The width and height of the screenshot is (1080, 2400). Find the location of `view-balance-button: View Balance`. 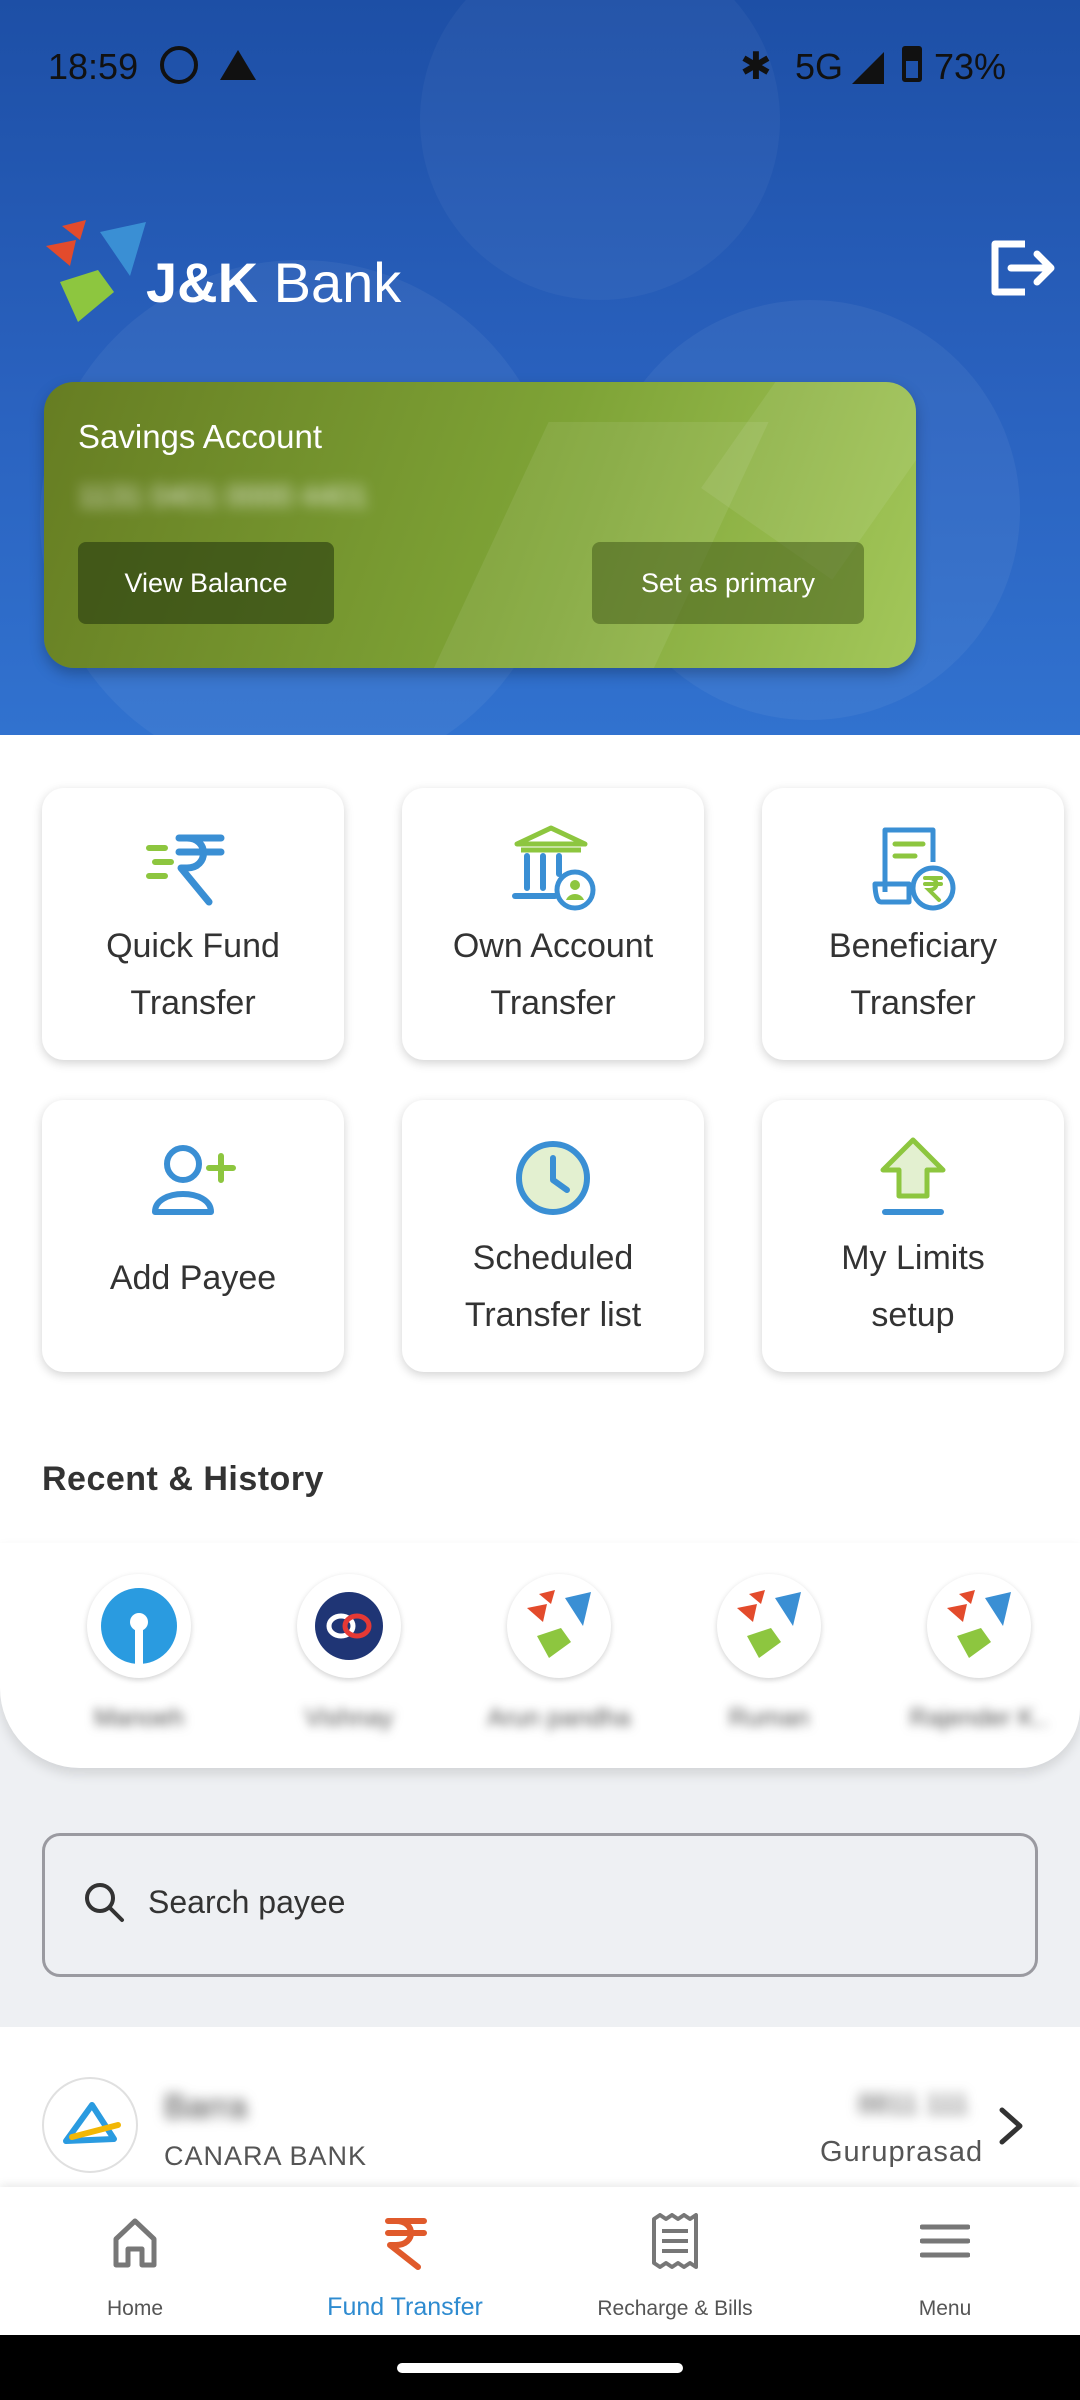

view-balance-button: View Balance is located at coordinates (206, 583).